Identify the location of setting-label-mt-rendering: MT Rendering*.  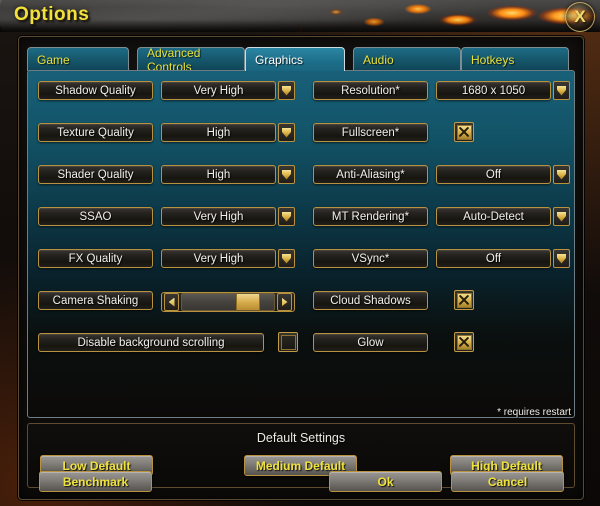
(370, 216).